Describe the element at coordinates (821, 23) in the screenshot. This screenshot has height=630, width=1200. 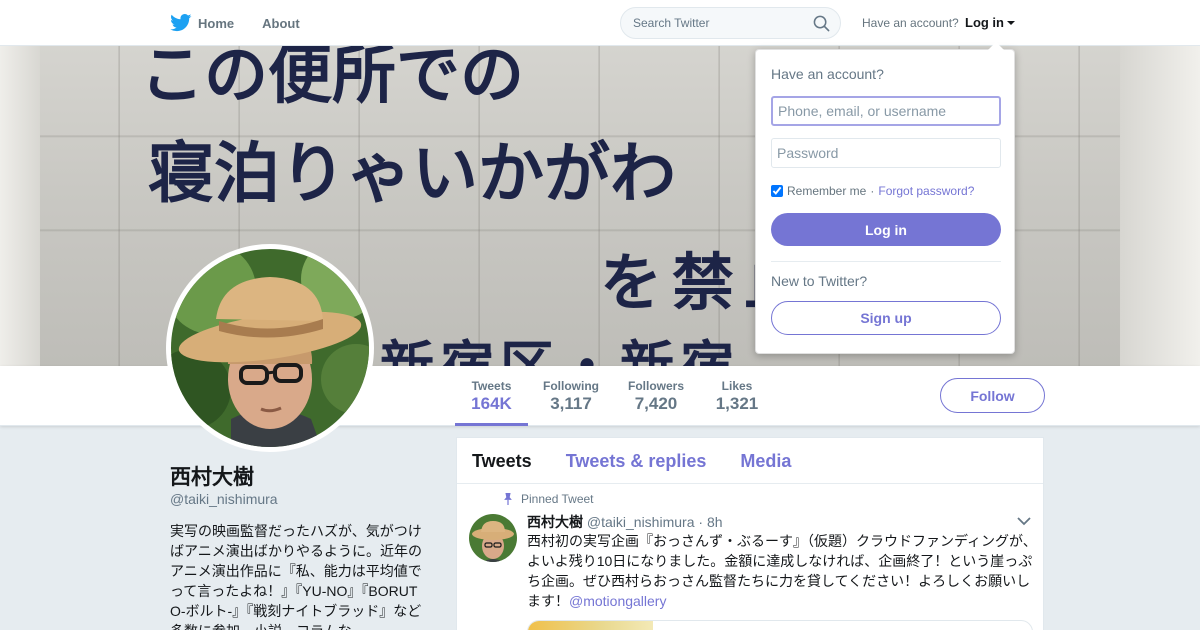
I see `search-icon` at that location.